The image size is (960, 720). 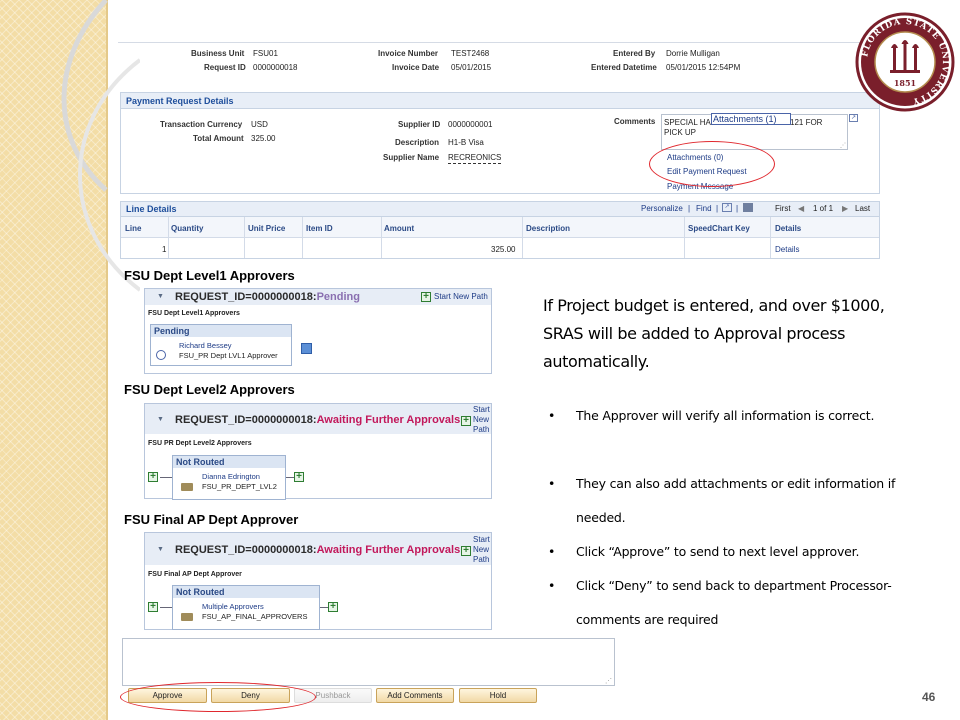 I want to click on entered-datetime-label: Entered Datetime, so click(x=624, y=67).